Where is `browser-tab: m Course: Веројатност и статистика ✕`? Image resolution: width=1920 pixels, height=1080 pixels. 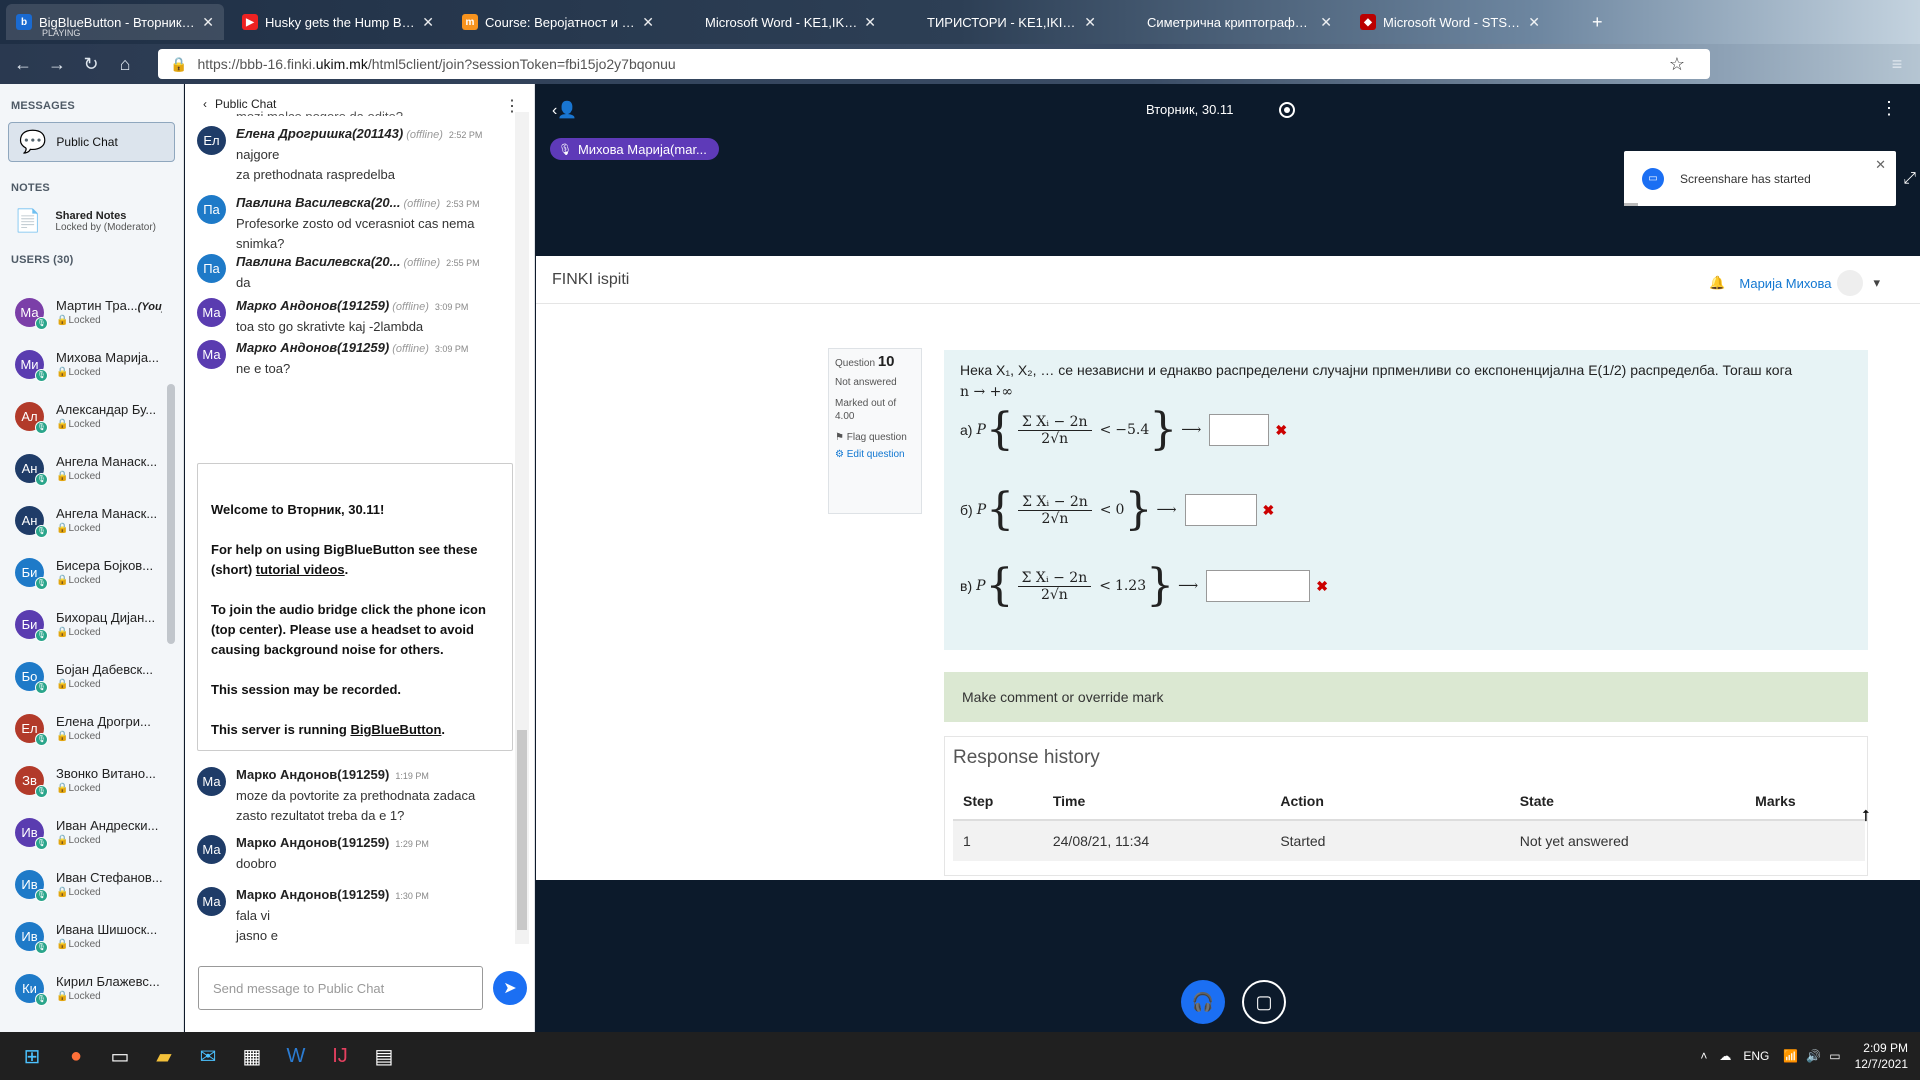 browser-tab: m Course: Веројатност и статистика ✕ is located at coordinates (558, 22).